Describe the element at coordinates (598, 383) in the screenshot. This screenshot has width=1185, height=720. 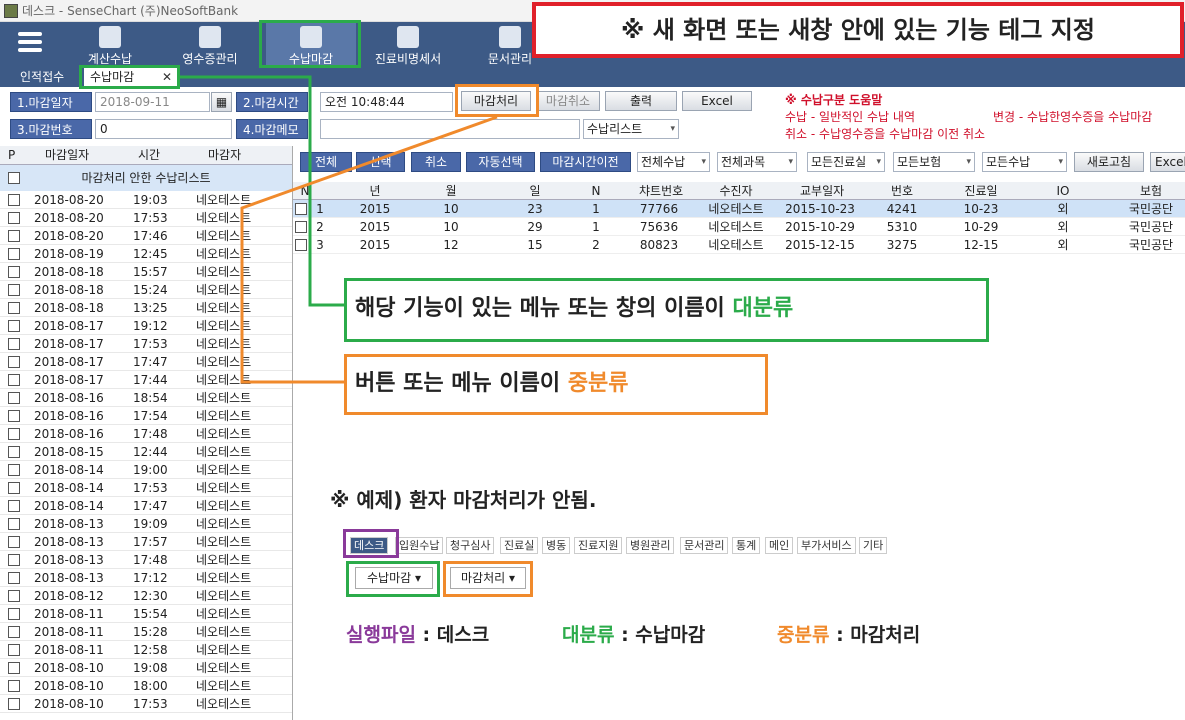
I see `orange-callout-em: 중분류` at that location.